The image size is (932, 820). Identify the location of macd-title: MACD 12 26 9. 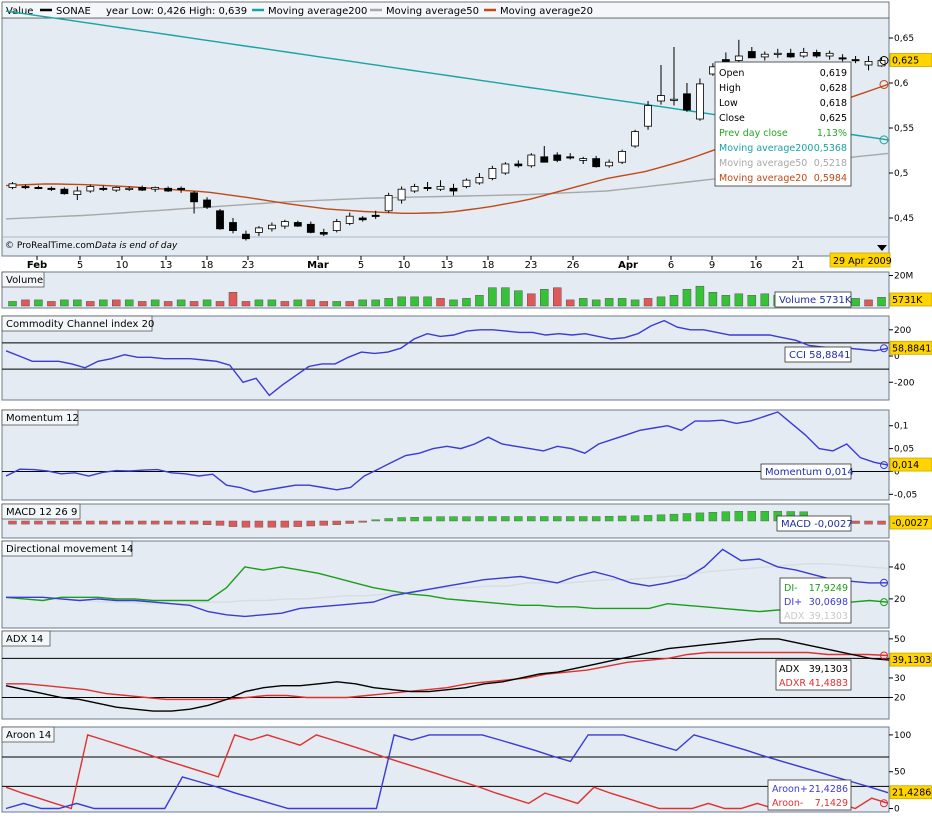
(41, 512).